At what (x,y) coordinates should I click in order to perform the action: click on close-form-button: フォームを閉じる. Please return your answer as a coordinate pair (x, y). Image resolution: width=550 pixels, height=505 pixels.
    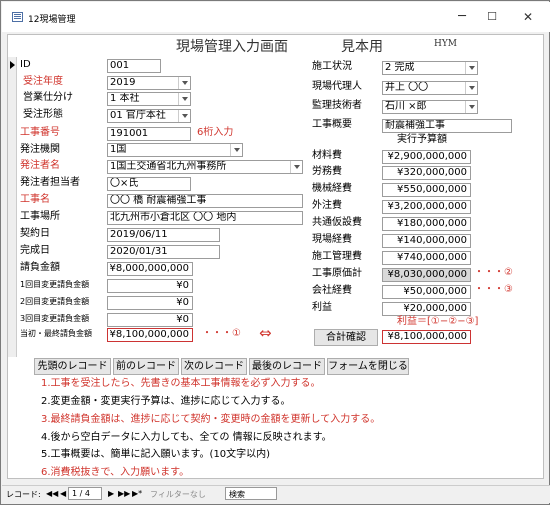
    Looking at the image, I should click on (368, 366).